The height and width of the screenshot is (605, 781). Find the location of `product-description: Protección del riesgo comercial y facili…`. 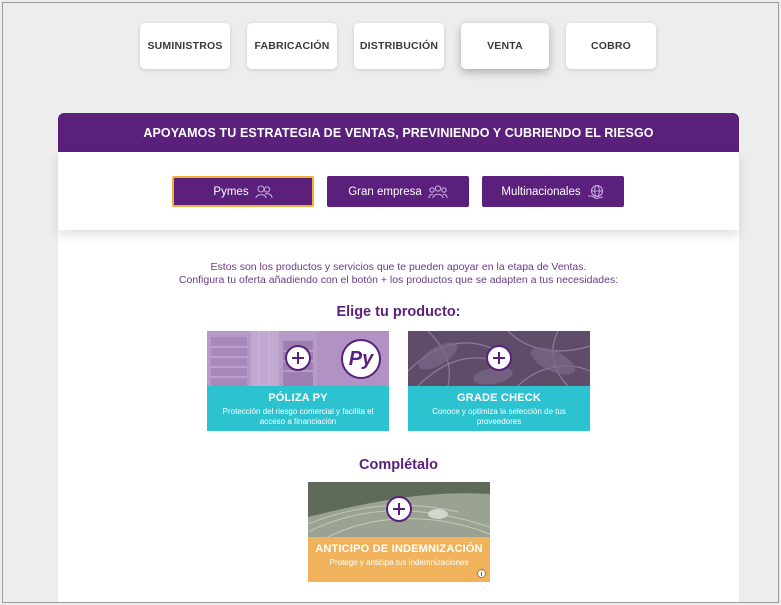

product-description: Protección del riesgo comercial y facili… is located at coordinates (298, 416).